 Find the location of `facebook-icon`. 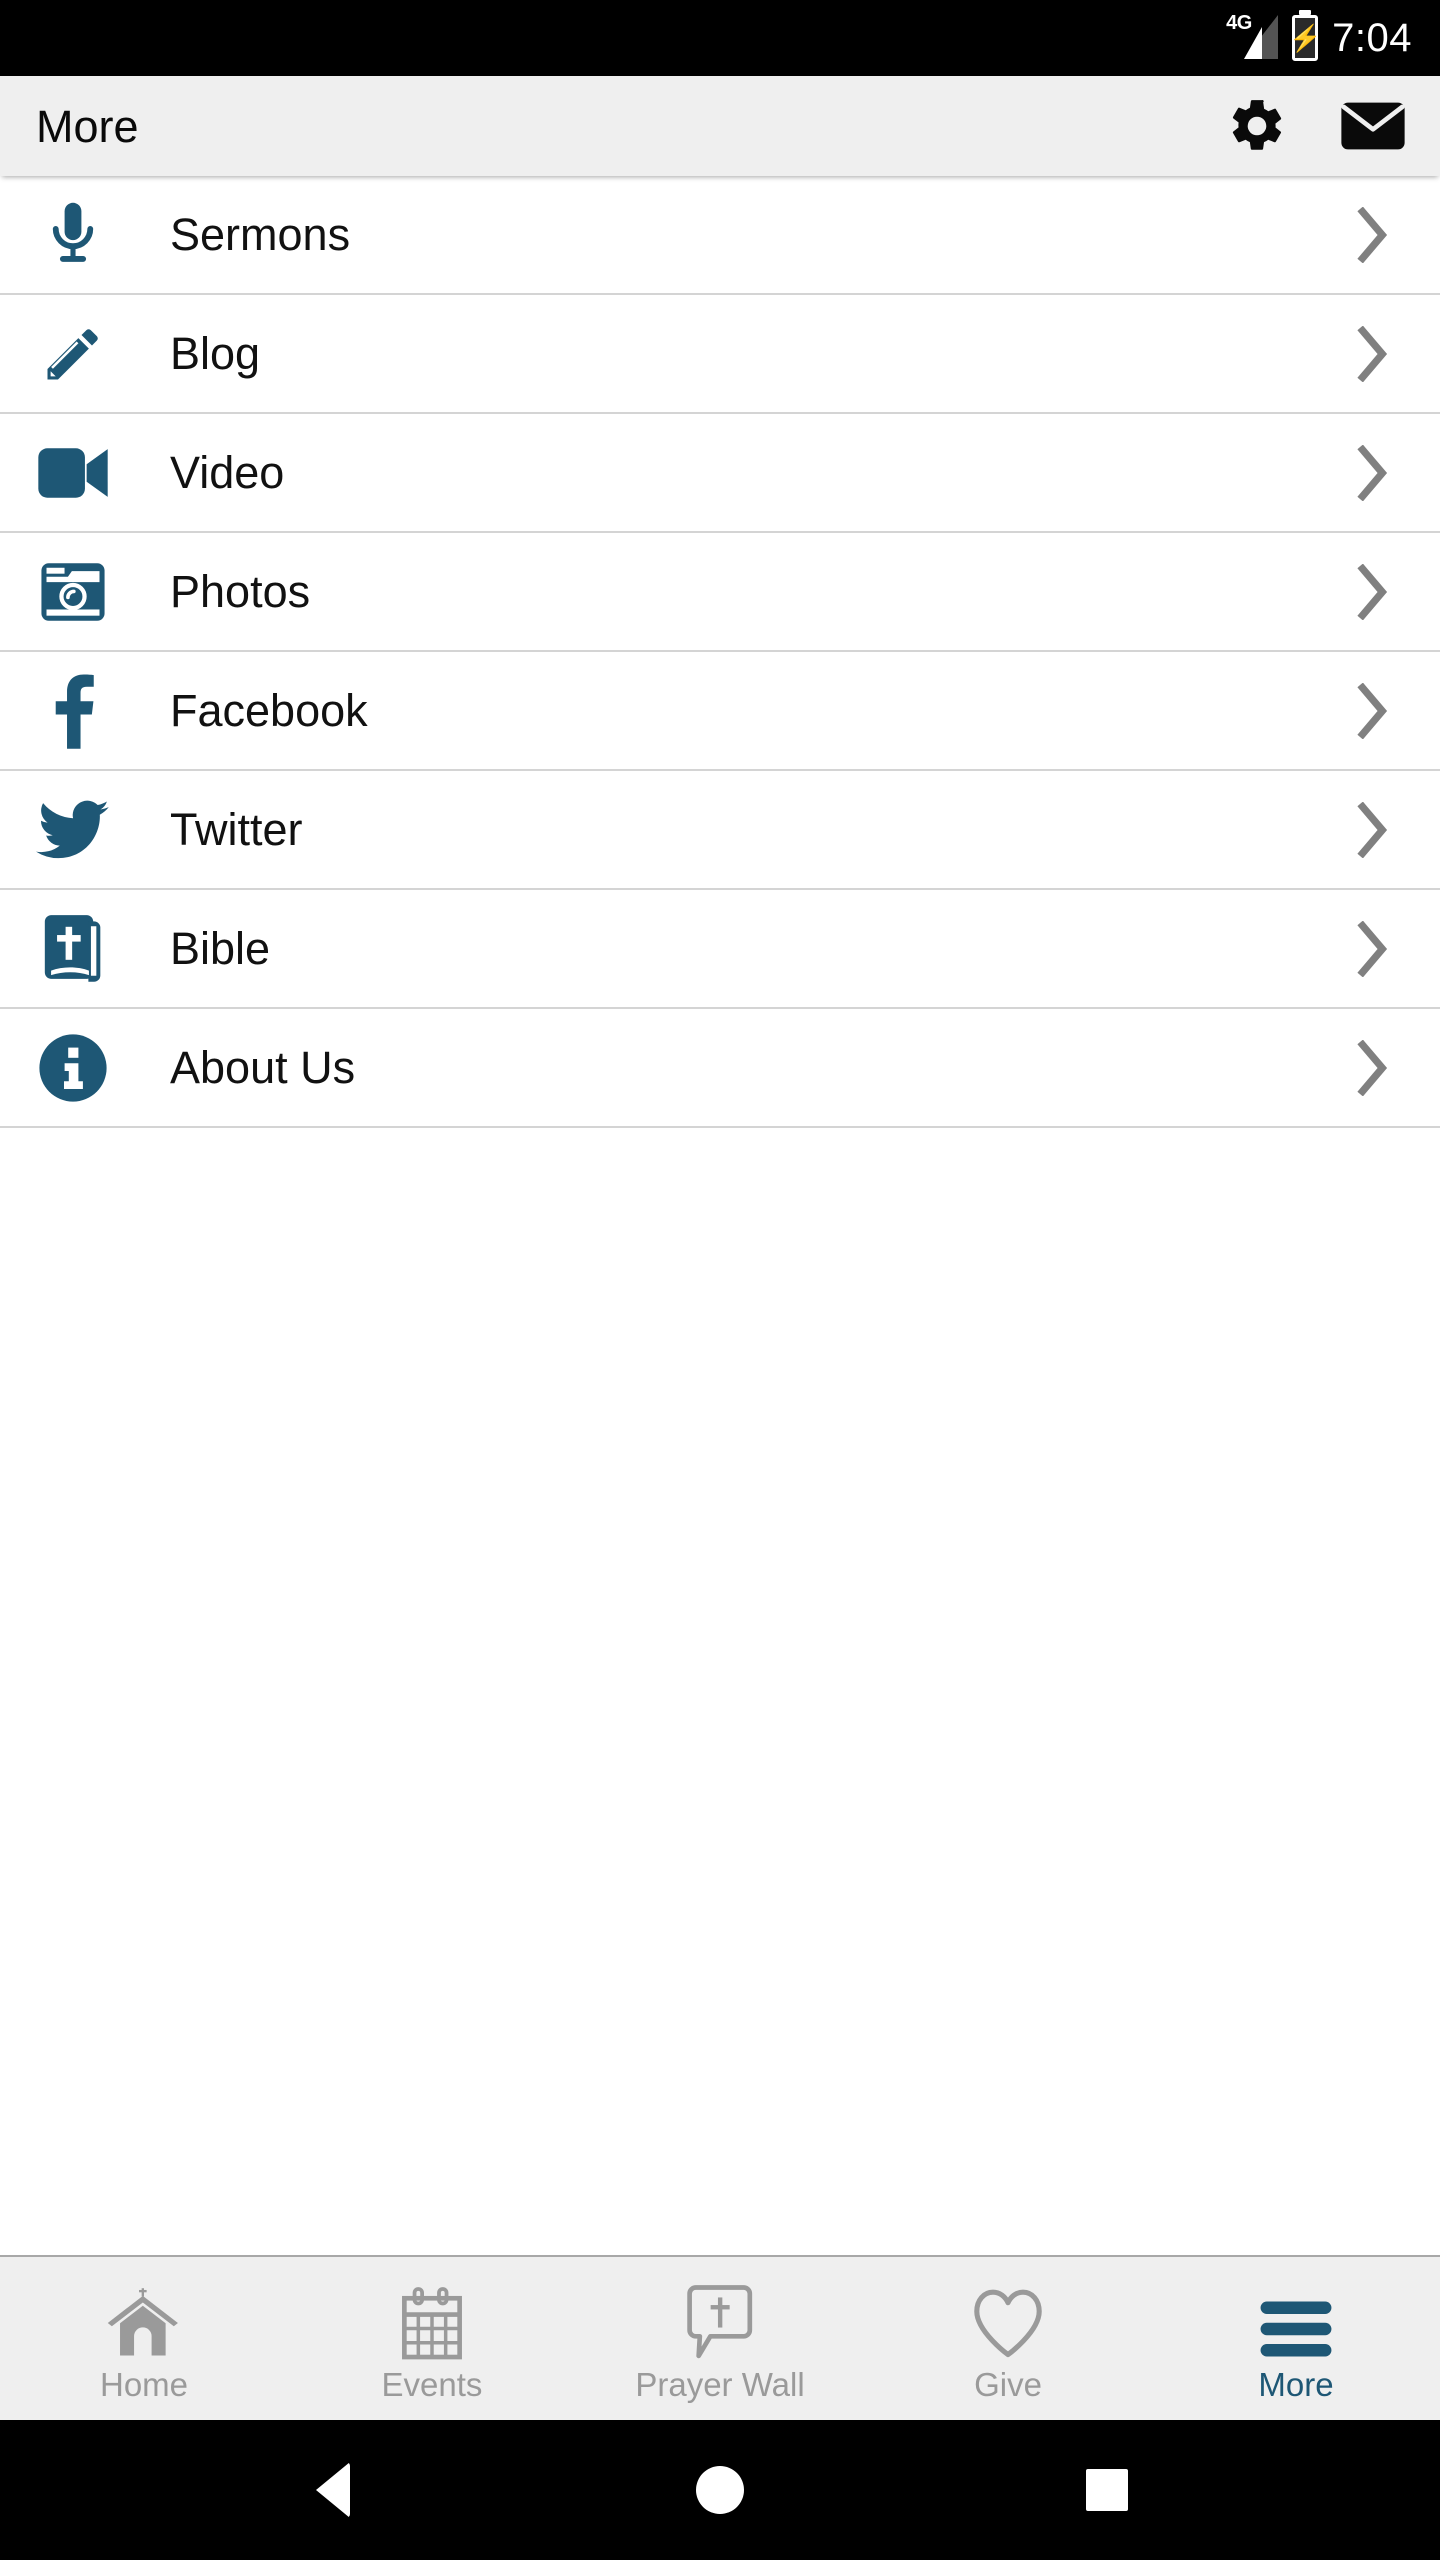

facebook-icon is located at coordinates (73, 711).